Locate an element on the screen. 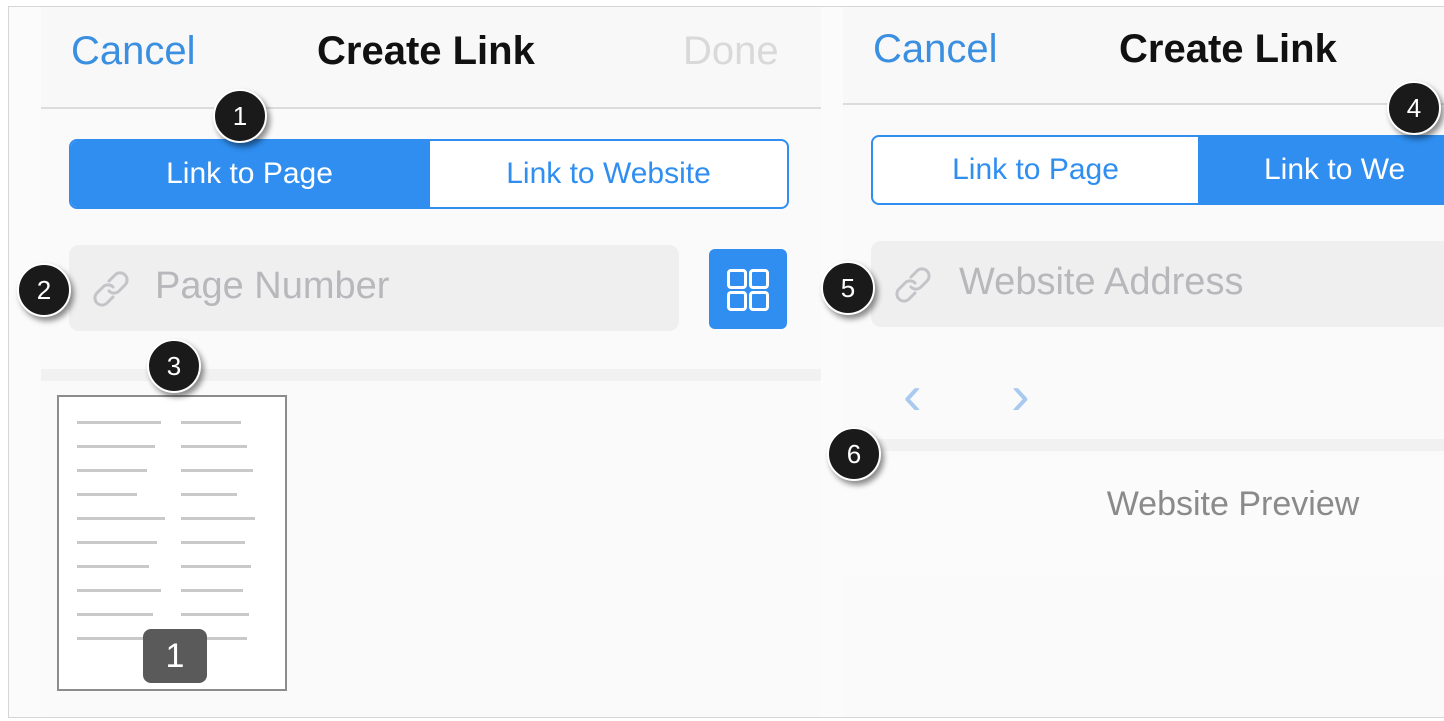 This screenshot has height=721, width=1444. link-type-segmented-control: Link to Page Link to We is located at coordinates (1157, 170).